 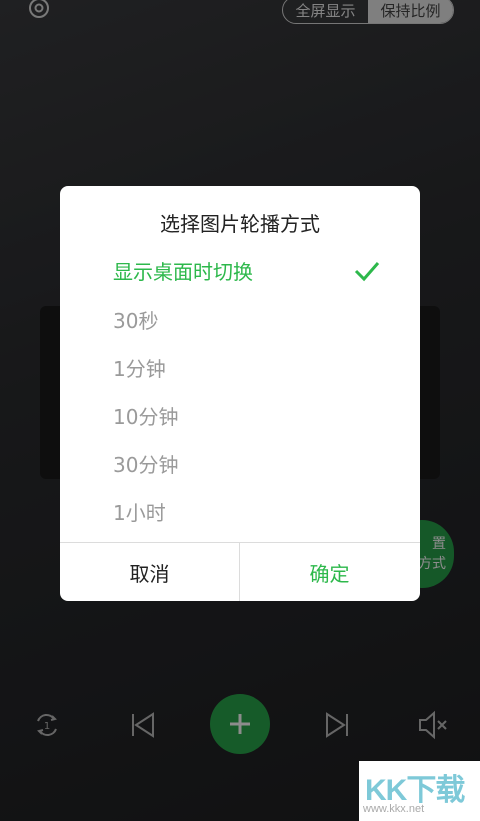 What do you see at coordinates (146, 416) in the screenshot?
I see `option-label: 10分钟` at bounding box center [146, 416].